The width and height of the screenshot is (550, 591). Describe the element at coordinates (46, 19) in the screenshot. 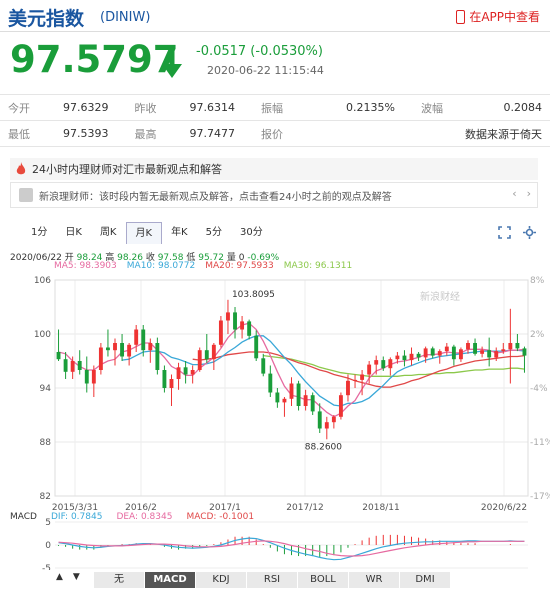

I see `page-title: 美元指数` at that location.